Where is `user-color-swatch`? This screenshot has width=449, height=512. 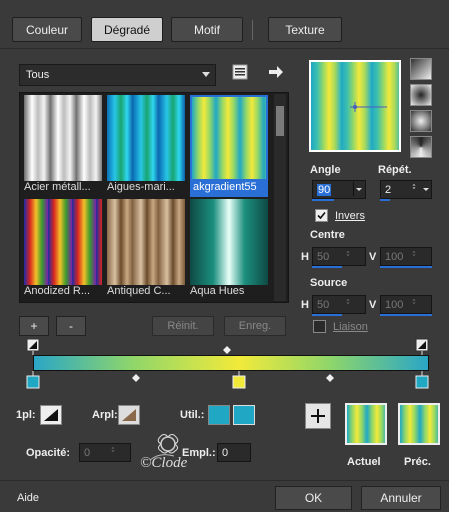
user-color-swatch is located at coordinates (244, 415).